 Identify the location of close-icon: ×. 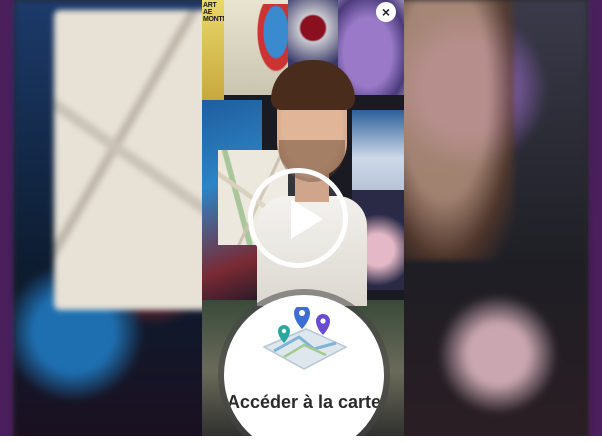
(386, 12).